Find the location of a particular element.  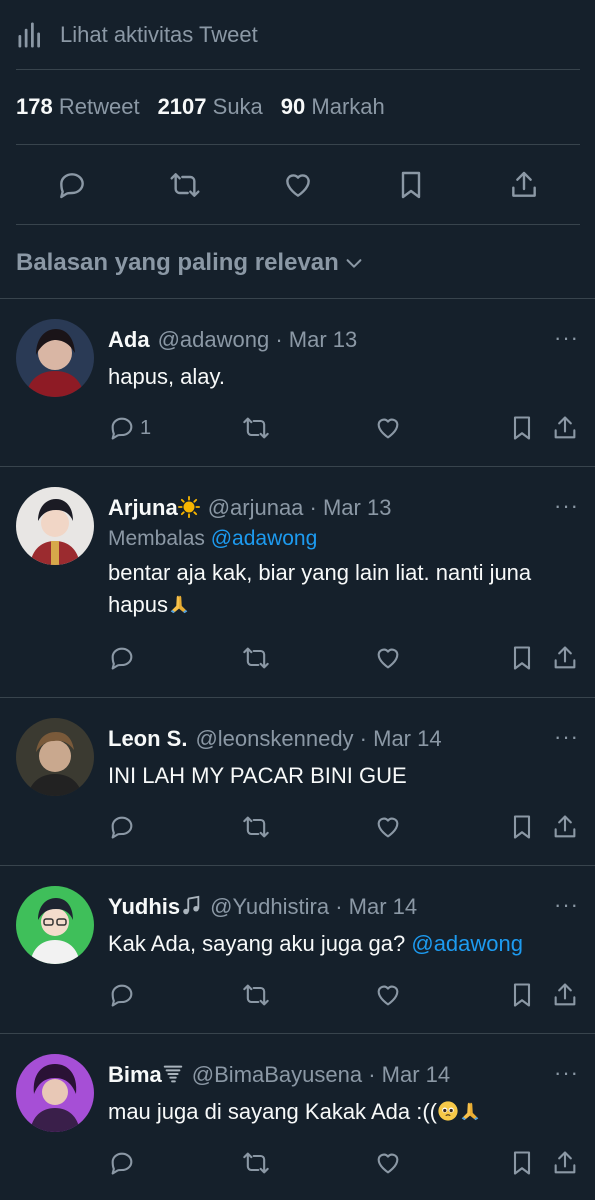

reply-text: mau juga di sayang Kakak Ada :(( is located at coordinates (272, 1111).